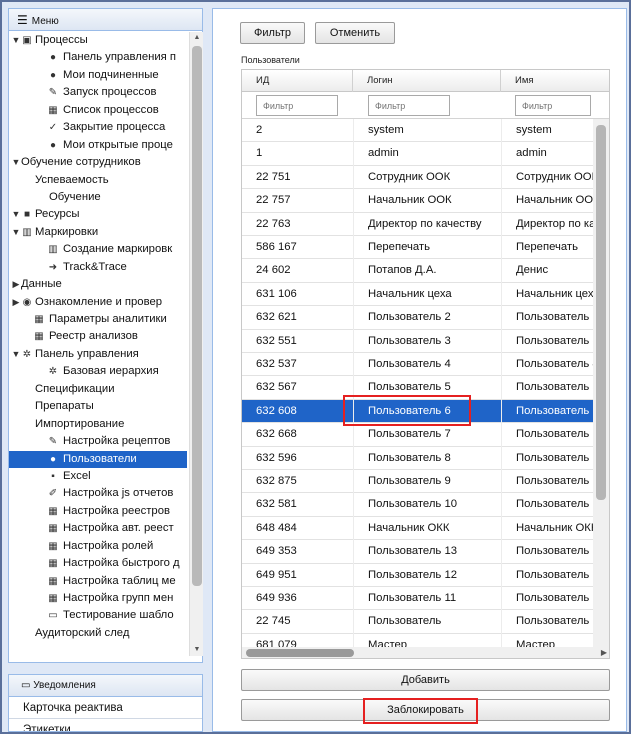 This screenshot has width=631, height=734. I want to click on table-row: 24 602 Потапов Д.А. Денис, so click(417, 271).